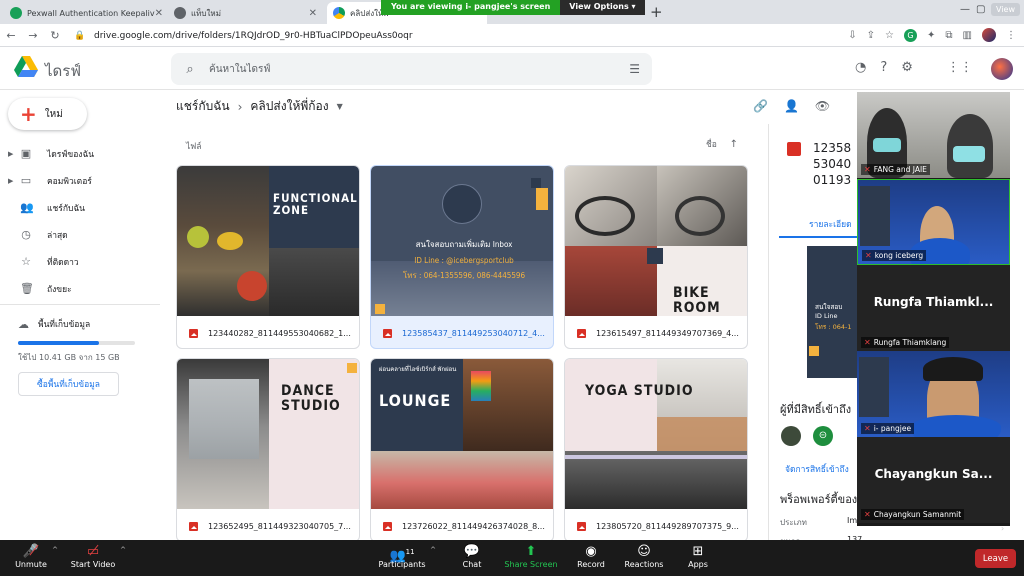 This screenshot has height=576, width=1024. What do you see at coordinates (832, 164) in the screenshot?
I see `details-file-name: 12358 53040 01193` at bounding box center [832, 164].